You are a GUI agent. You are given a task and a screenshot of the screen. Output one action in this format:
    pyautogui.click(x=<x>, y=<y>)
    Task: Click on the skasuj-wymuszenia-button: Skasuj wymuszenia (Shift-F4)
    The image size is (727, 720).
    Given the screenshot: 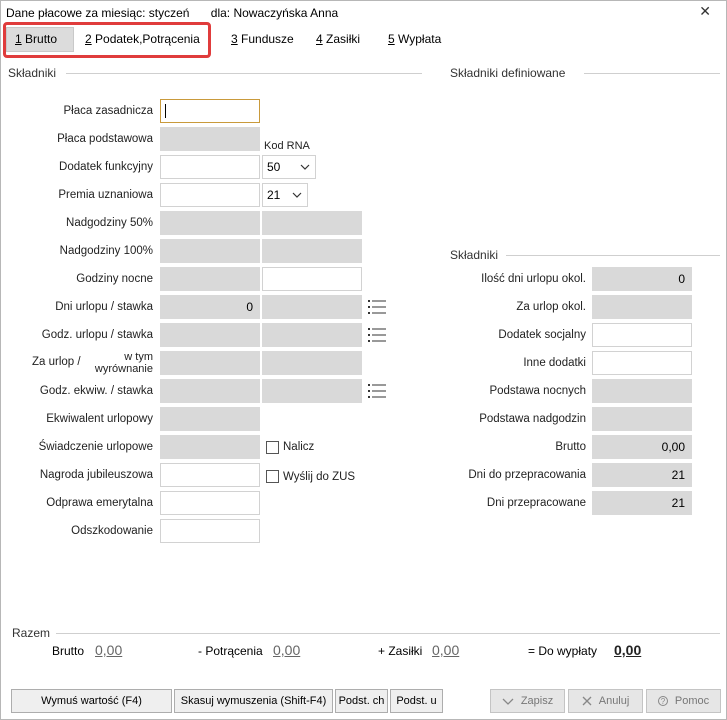 What is the action you would take?
    pyautogui.click(x=253, y=701)
    